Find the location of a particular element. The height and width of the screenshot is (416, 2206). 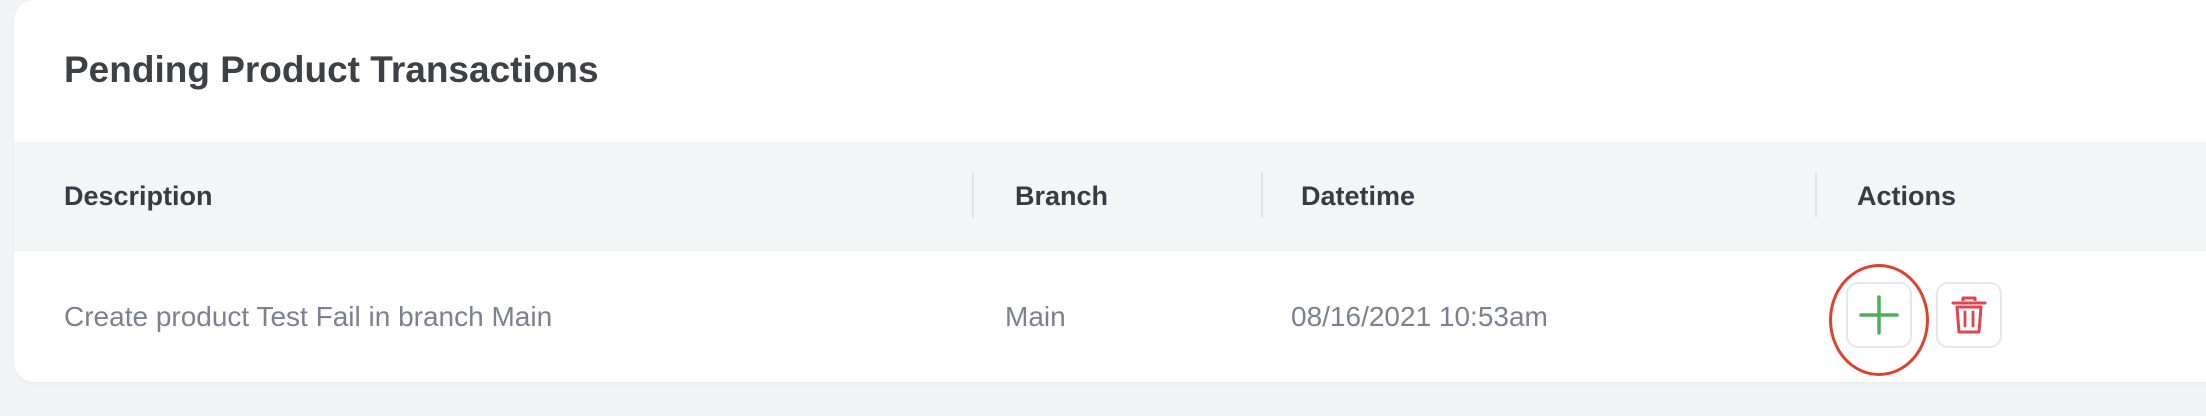

plus-icon is located at coordinates (1879, 315).